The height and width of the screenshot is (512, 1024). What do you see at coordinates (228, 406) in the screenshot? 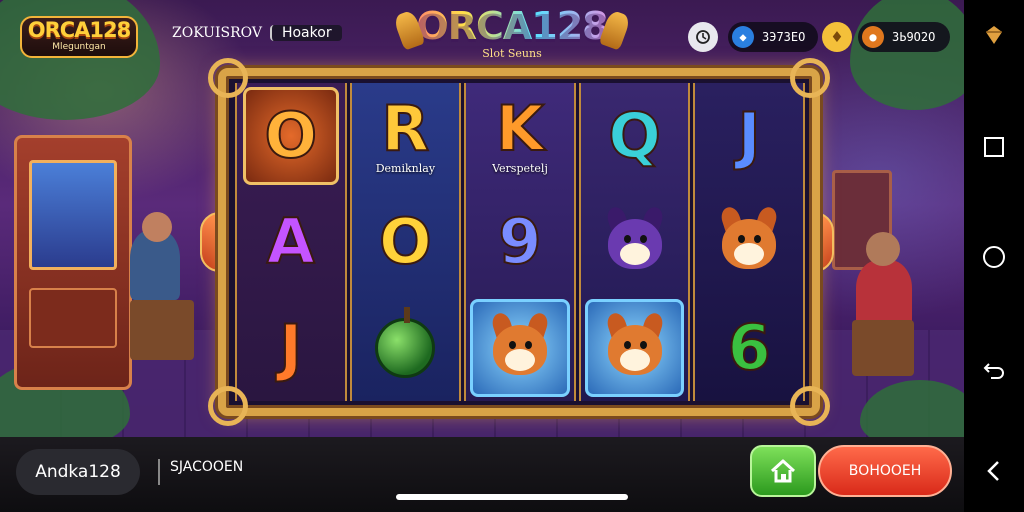
I see `frame-corner-ornament-bl` at bounding box center [228, 406].